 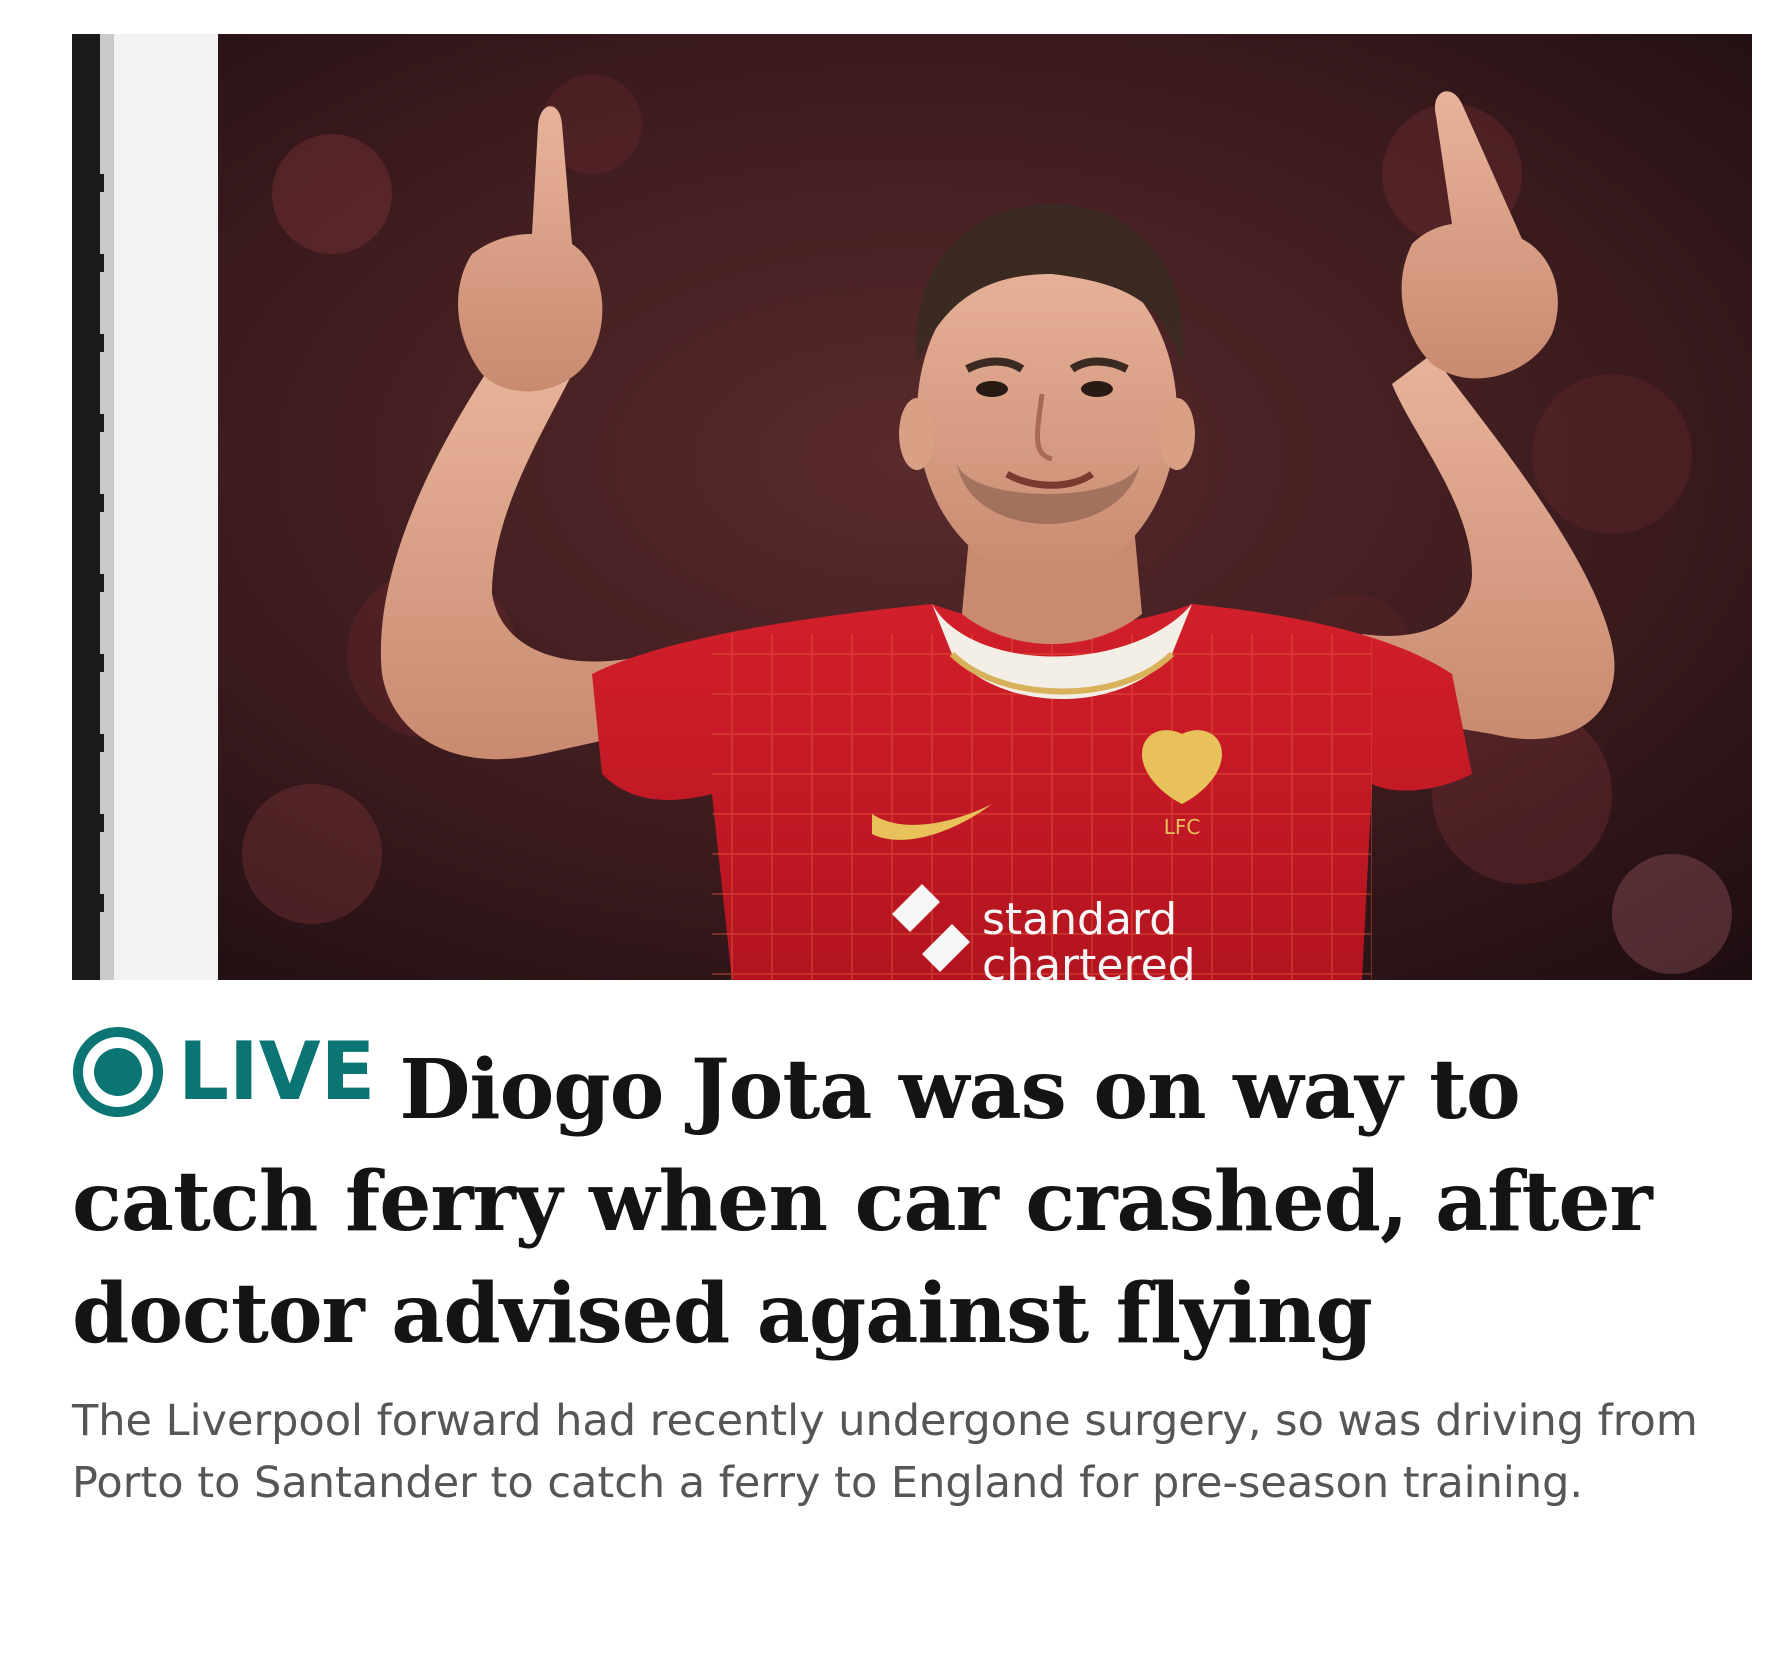 I want to click on live-indicator-icon, so click(x=118, y=1072).